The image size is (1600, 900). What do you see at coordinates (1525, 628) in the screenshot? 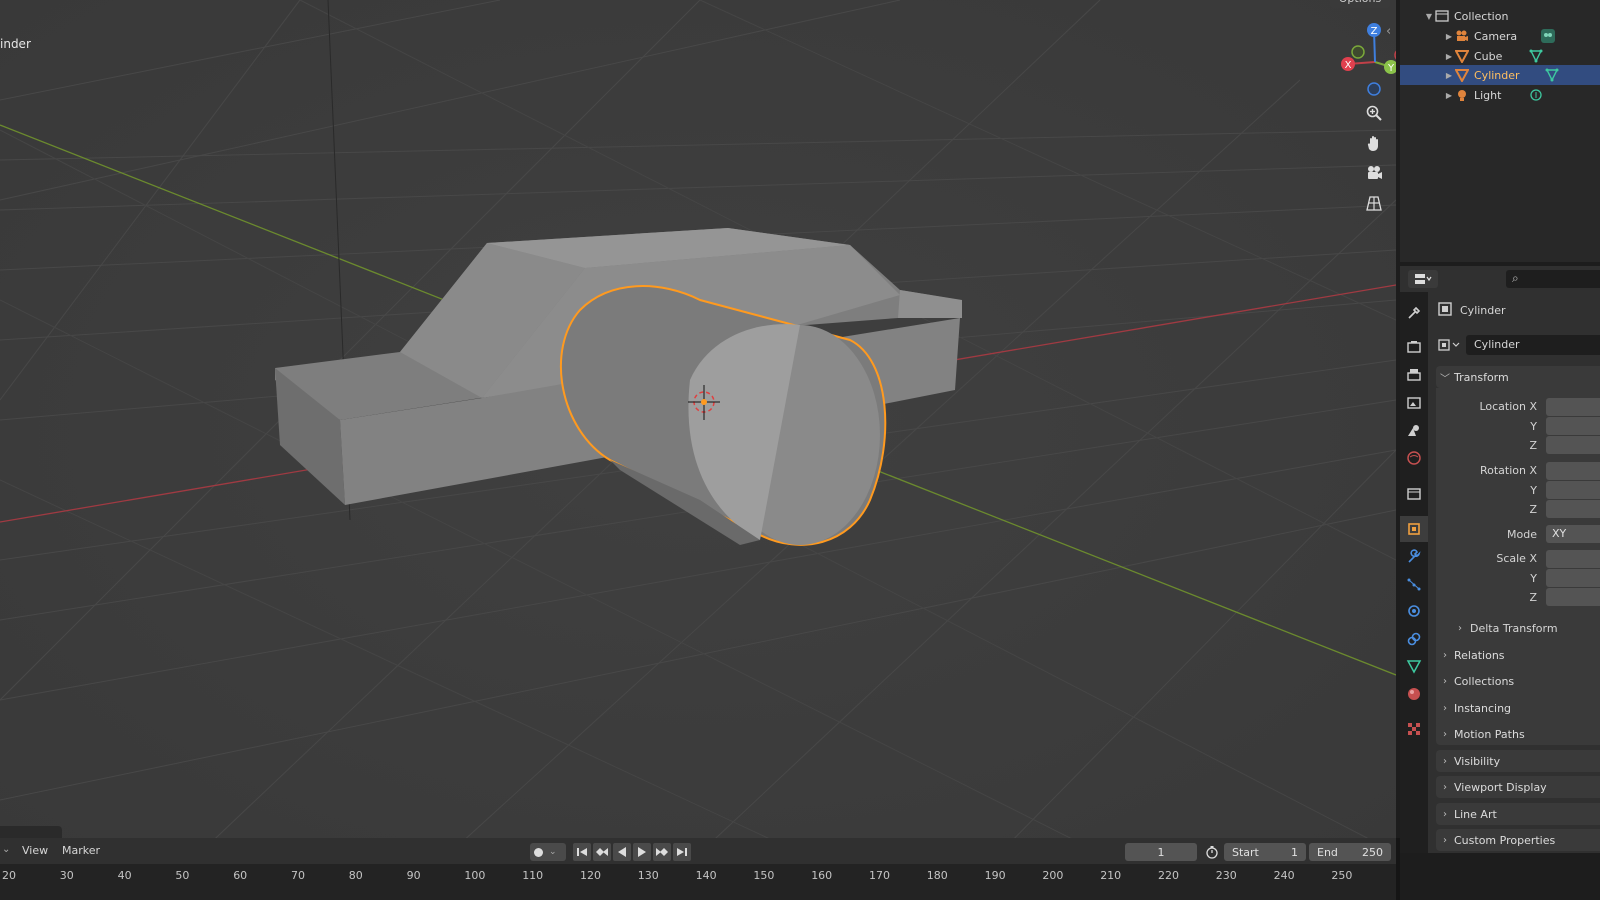
I see `panel-delta-transform: › Delta Transform` at bounding box center [1525, 628].